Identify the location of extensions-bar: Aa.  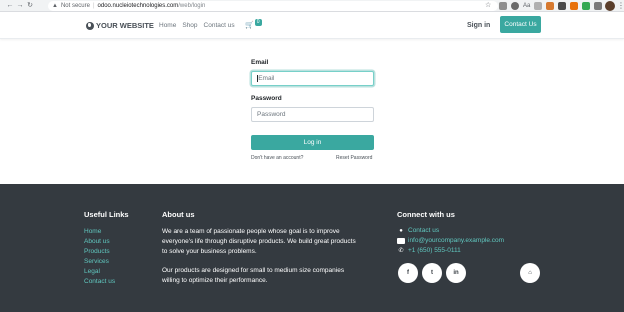
(551, 6).